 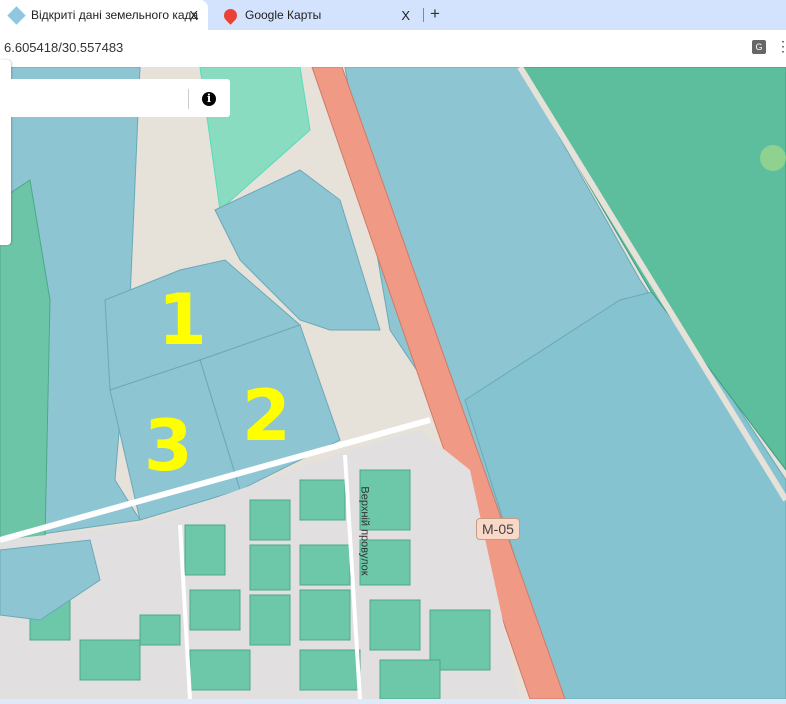 I want to click on search-input, so click(x=97, y=98).